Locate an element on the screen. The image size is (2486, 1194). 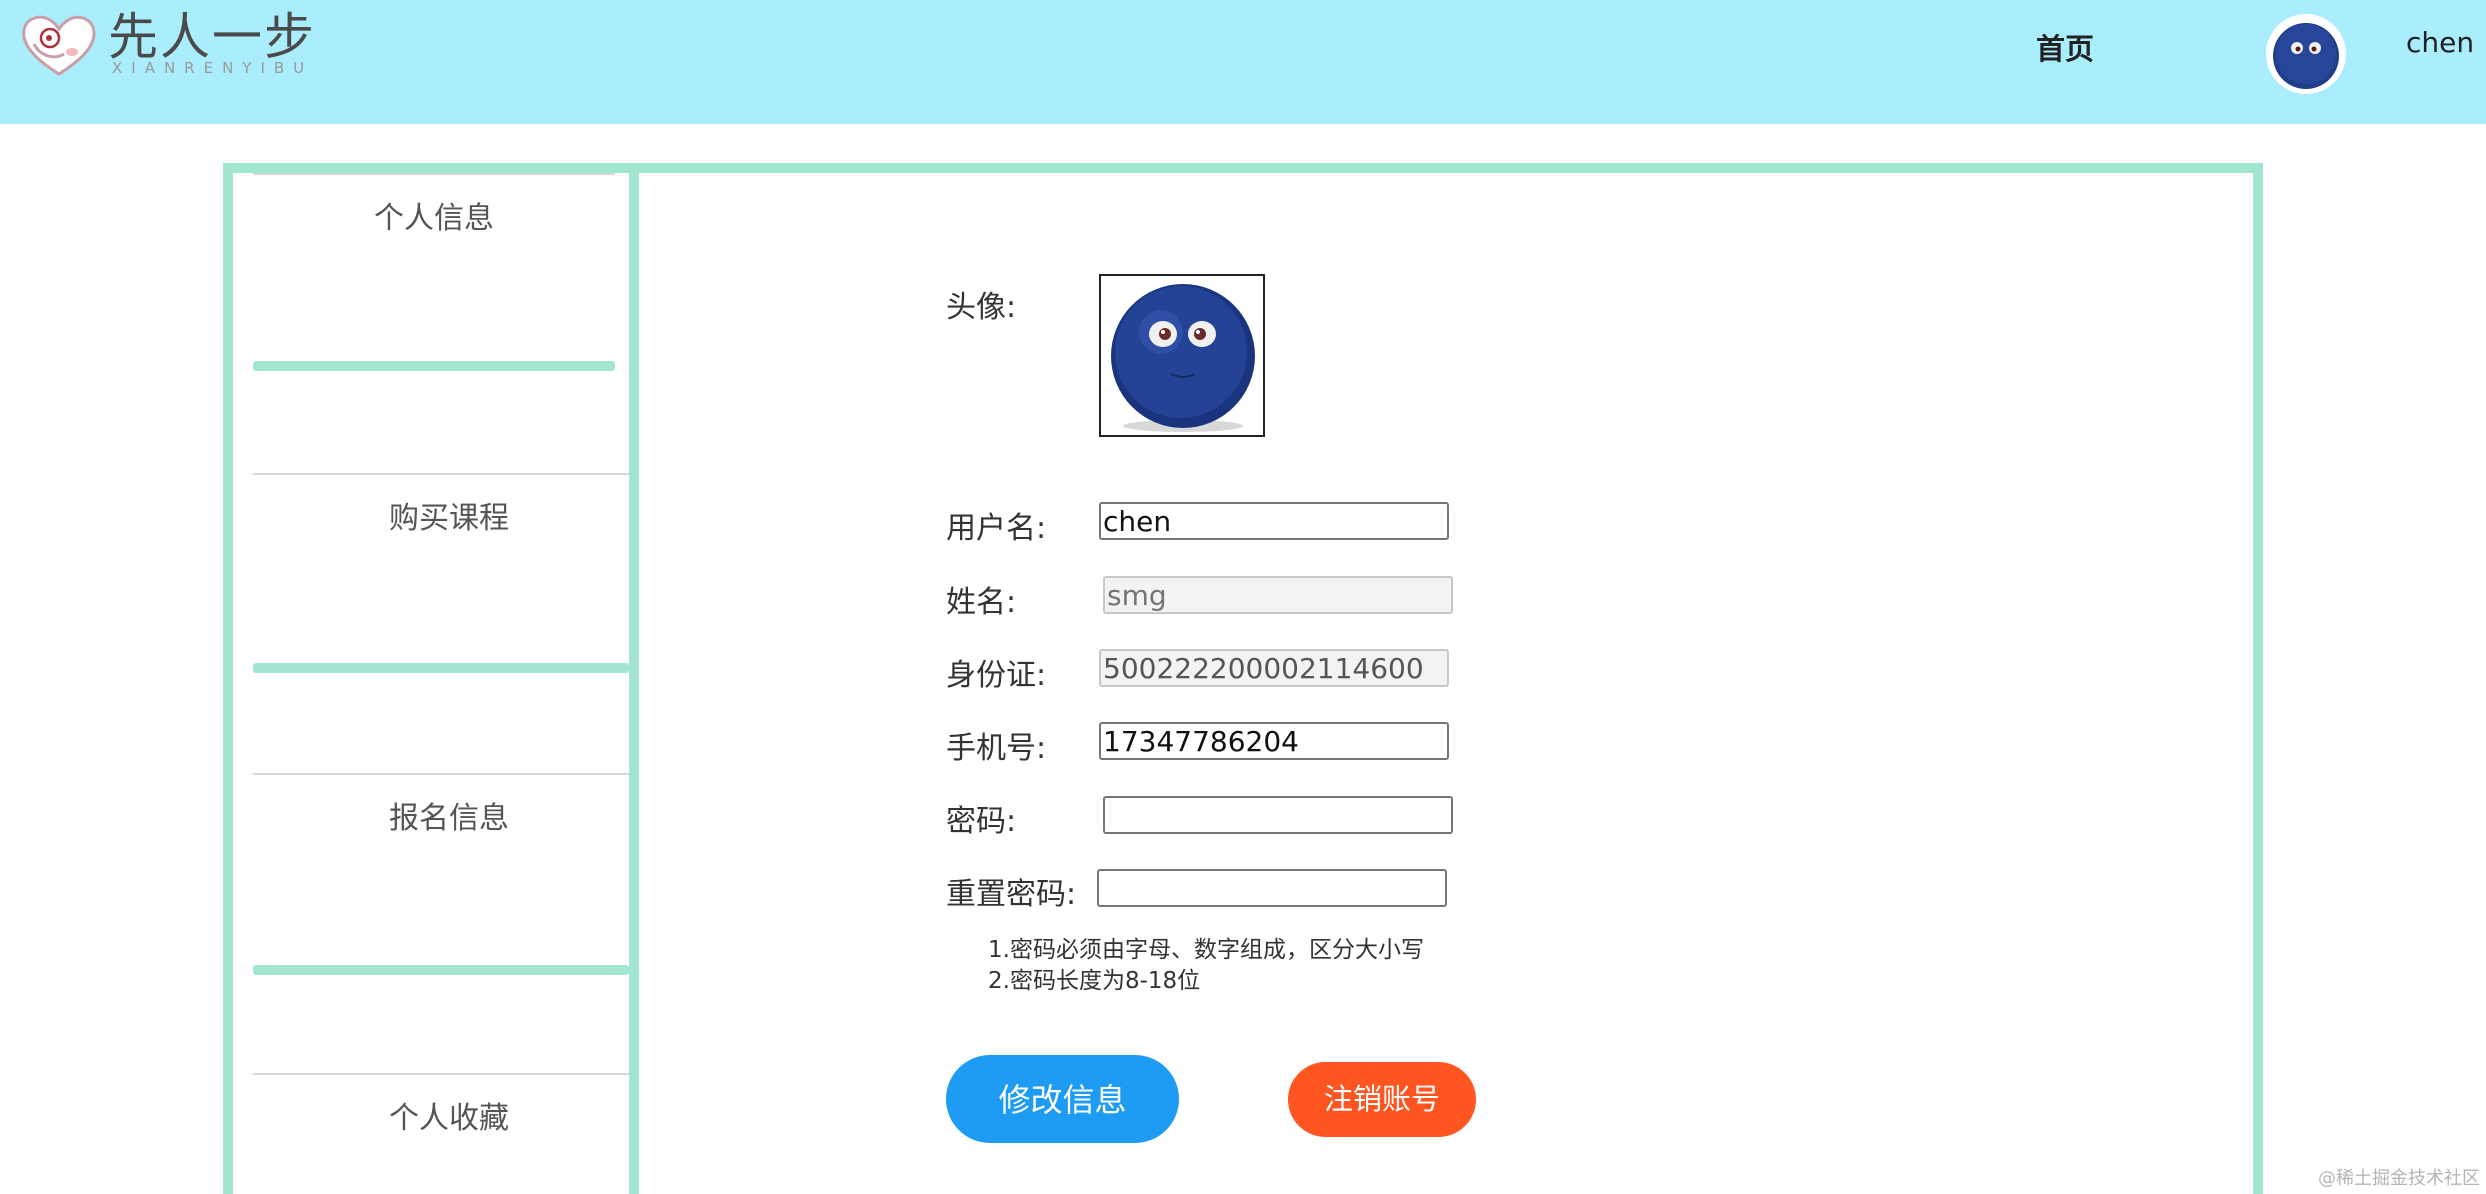
sidebar-item-label: 报名信息 is located at coordinates (449, 818).